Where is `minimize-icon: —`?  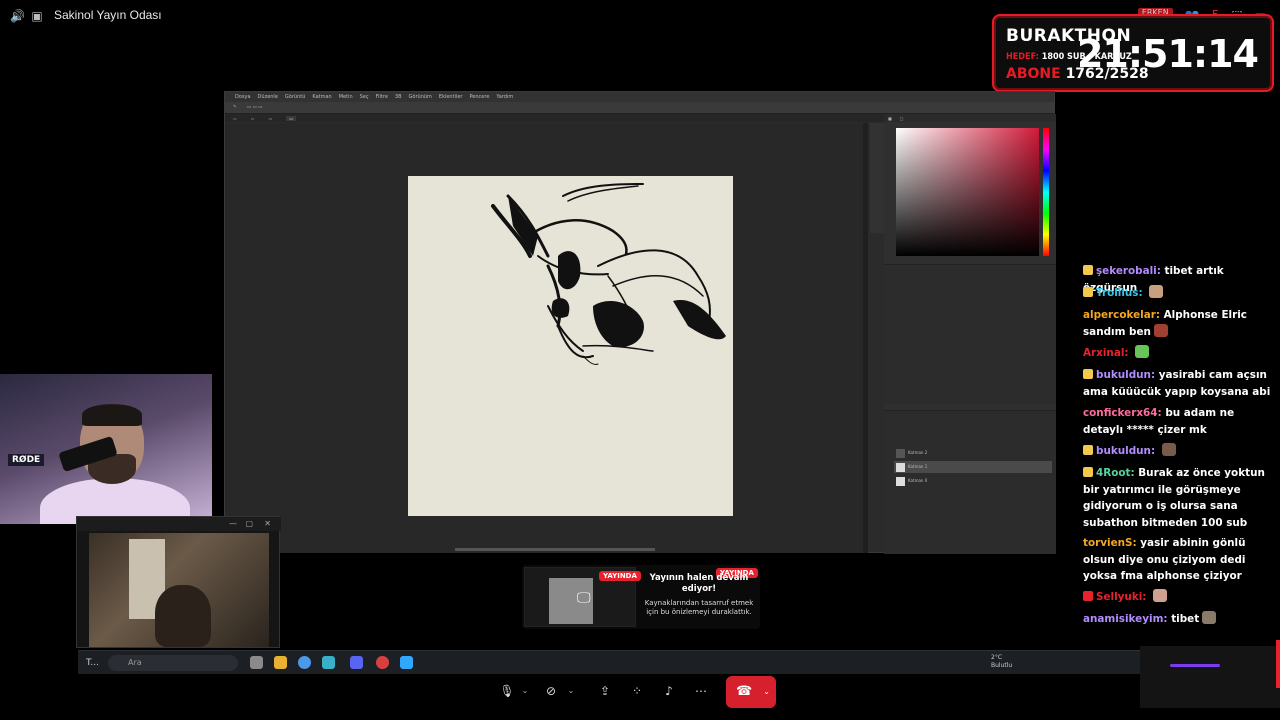 minimize-icon: — is located at coordinates (233, 523).